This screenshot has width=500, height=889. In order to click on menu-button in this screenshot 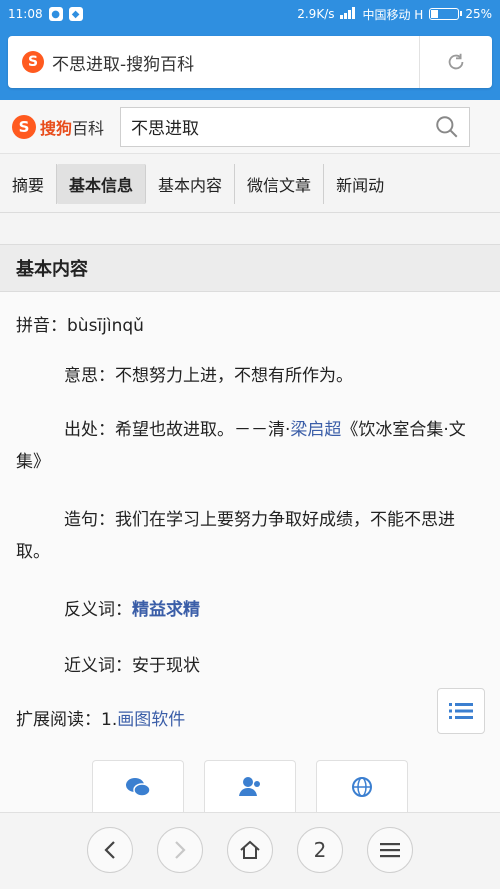, I will do `click(390, 850)`.